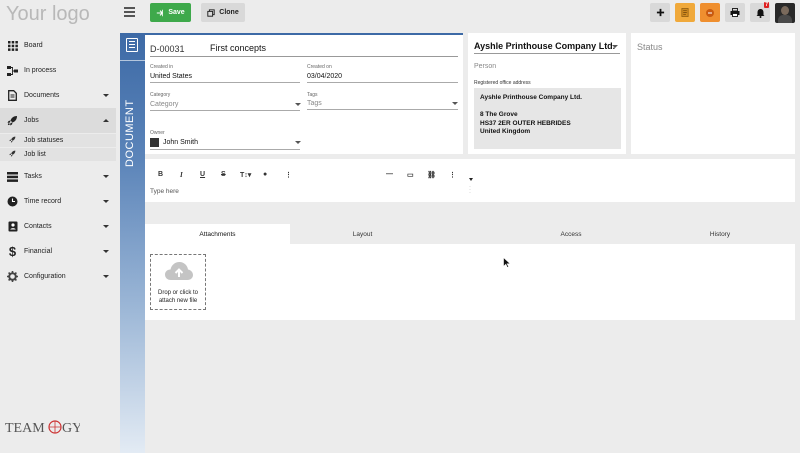 The image size is (800, 453). What do you see at coordinates (785, 13) in the screenshot?
I see `user-avatar` at bounding box center [785, 13].